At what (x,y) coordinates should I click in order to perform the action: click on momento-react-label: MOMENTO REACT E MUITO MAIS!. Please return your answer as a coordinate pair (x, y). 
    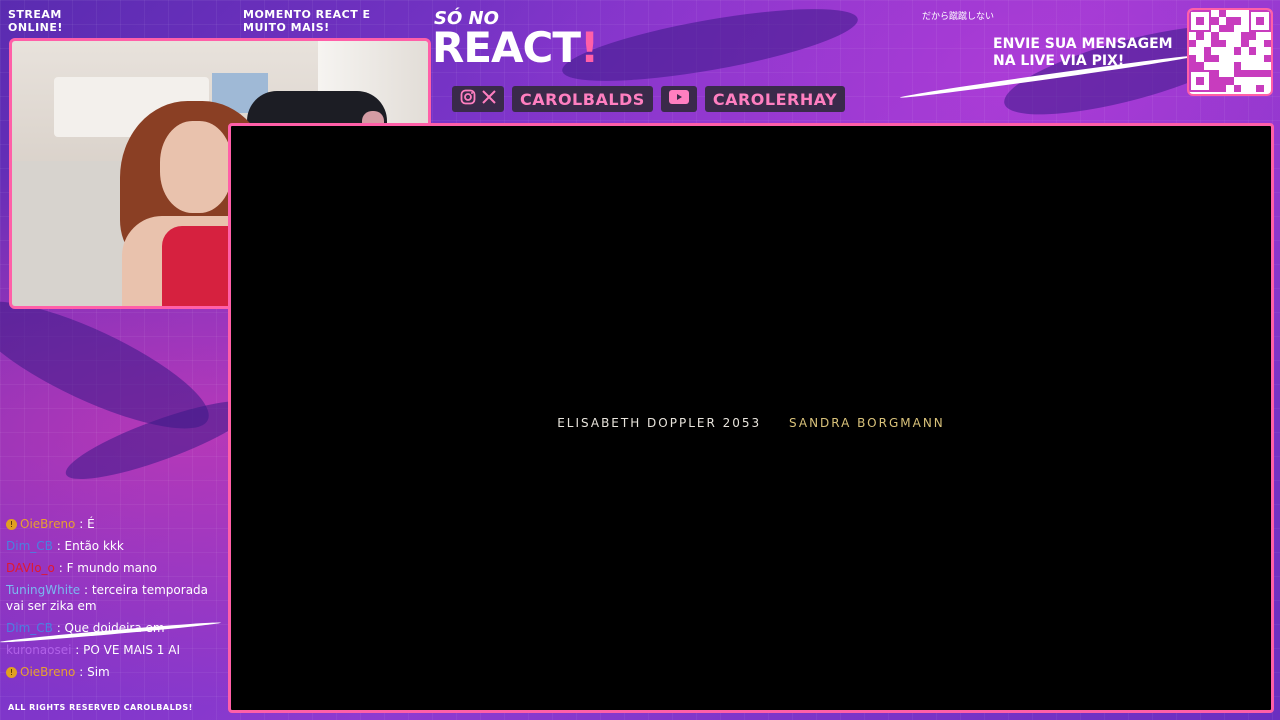
    Looking at the image, I should click on (307, 21).